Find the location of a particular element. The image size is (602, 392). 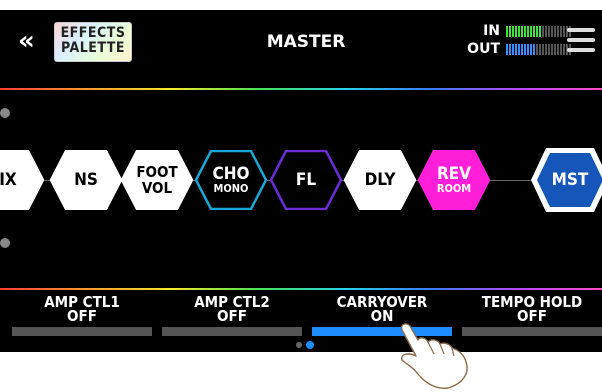

effect-label: NS is located at coordinates (86, 179).